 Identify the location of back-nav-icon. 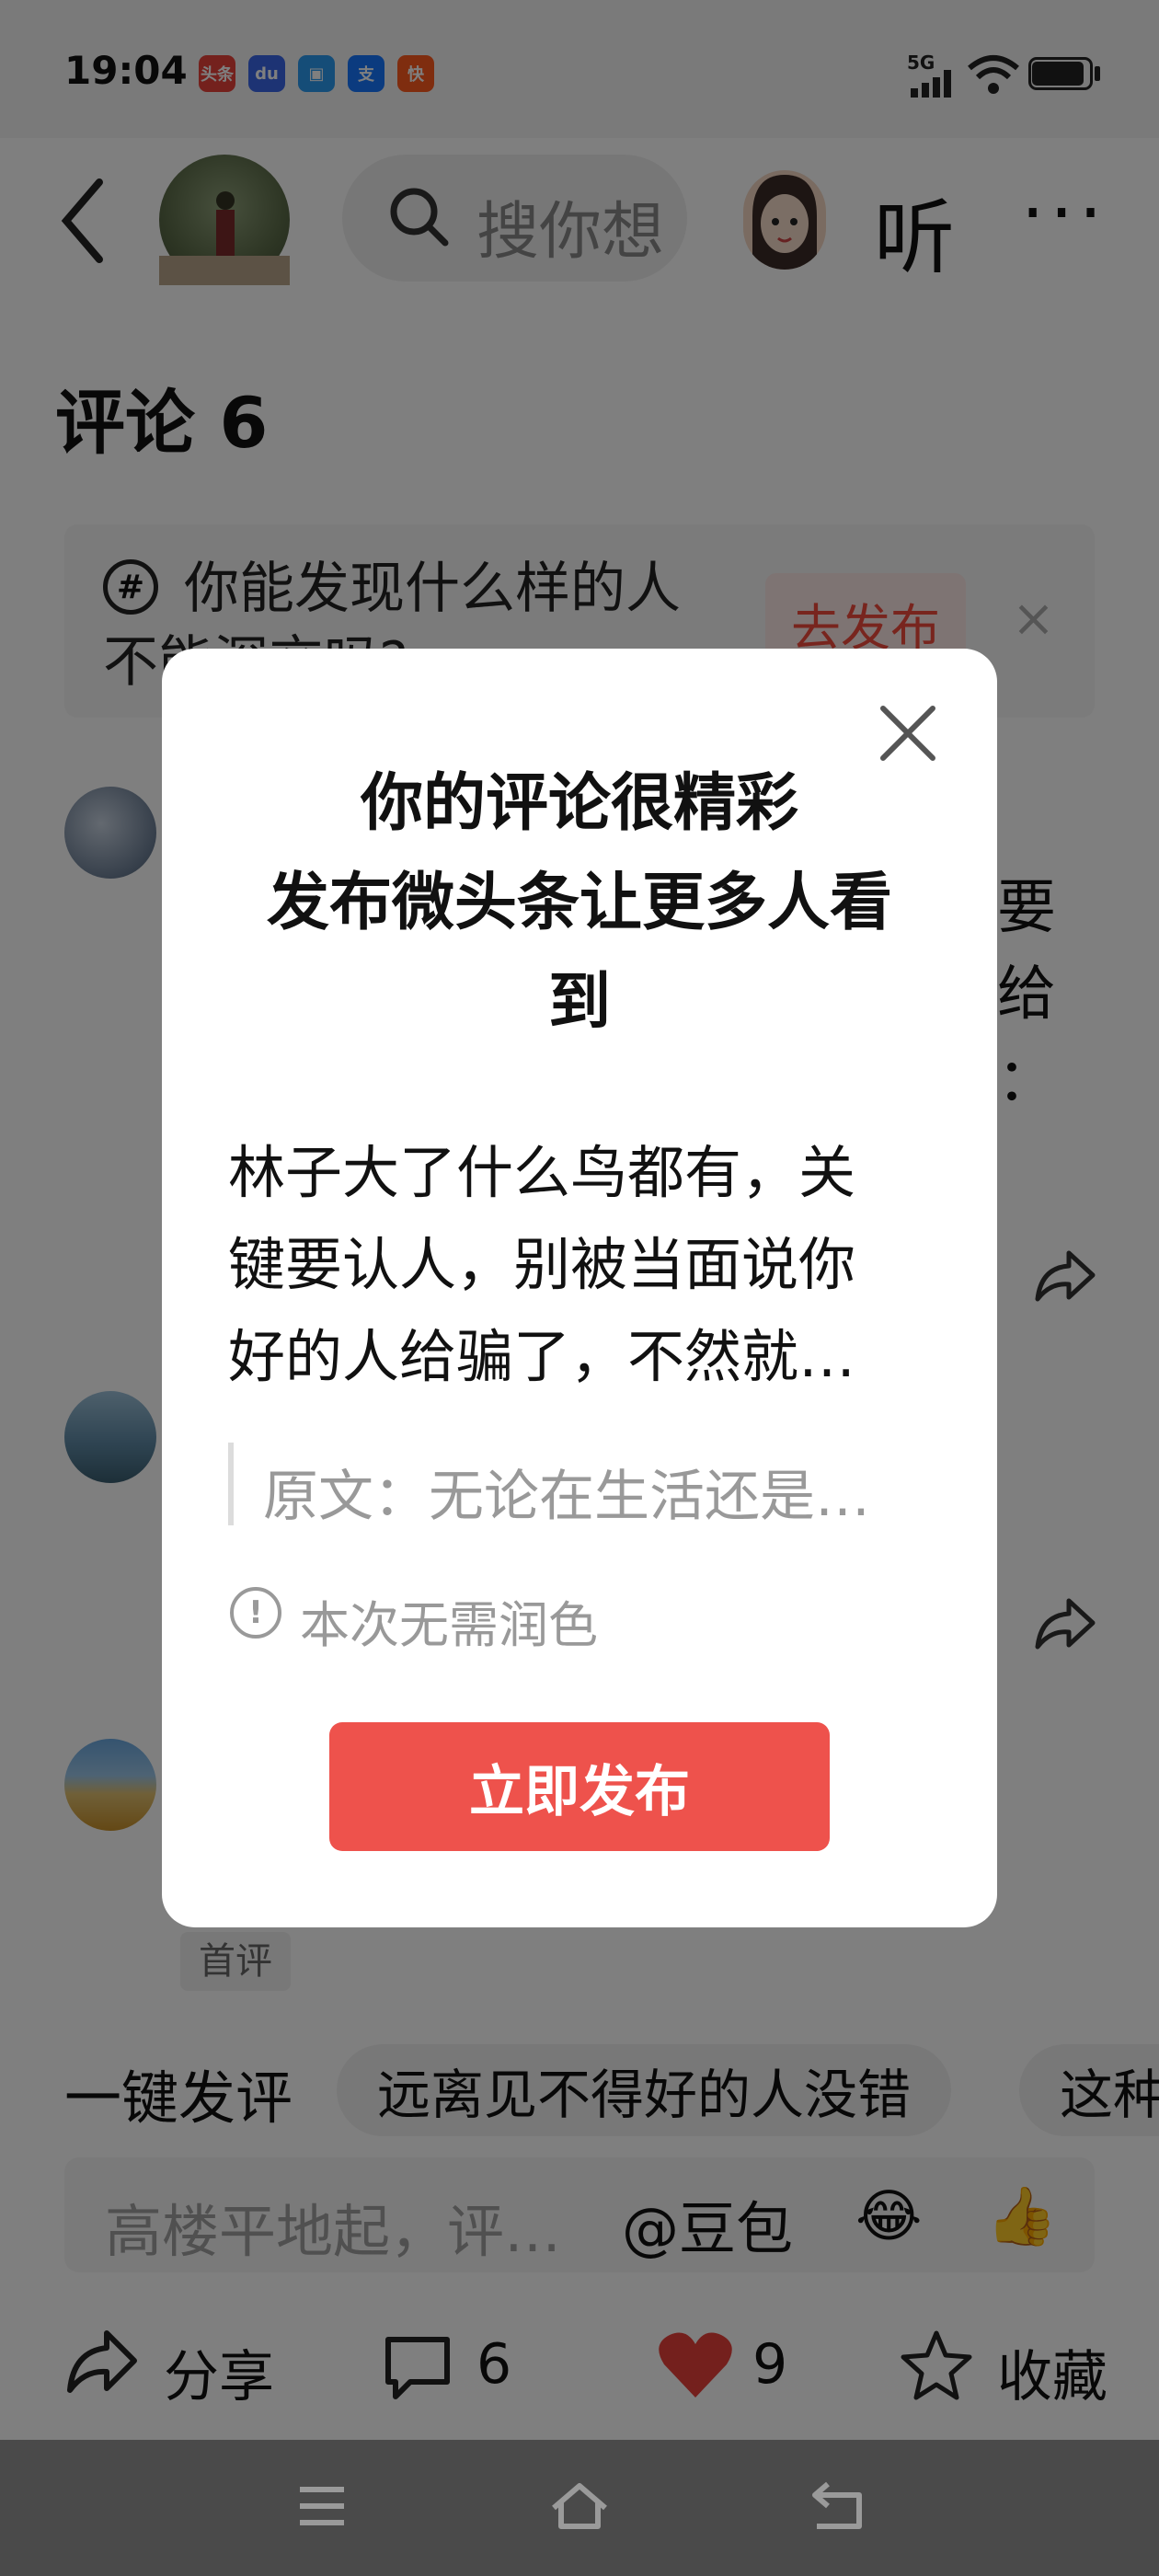
(837, 2506).